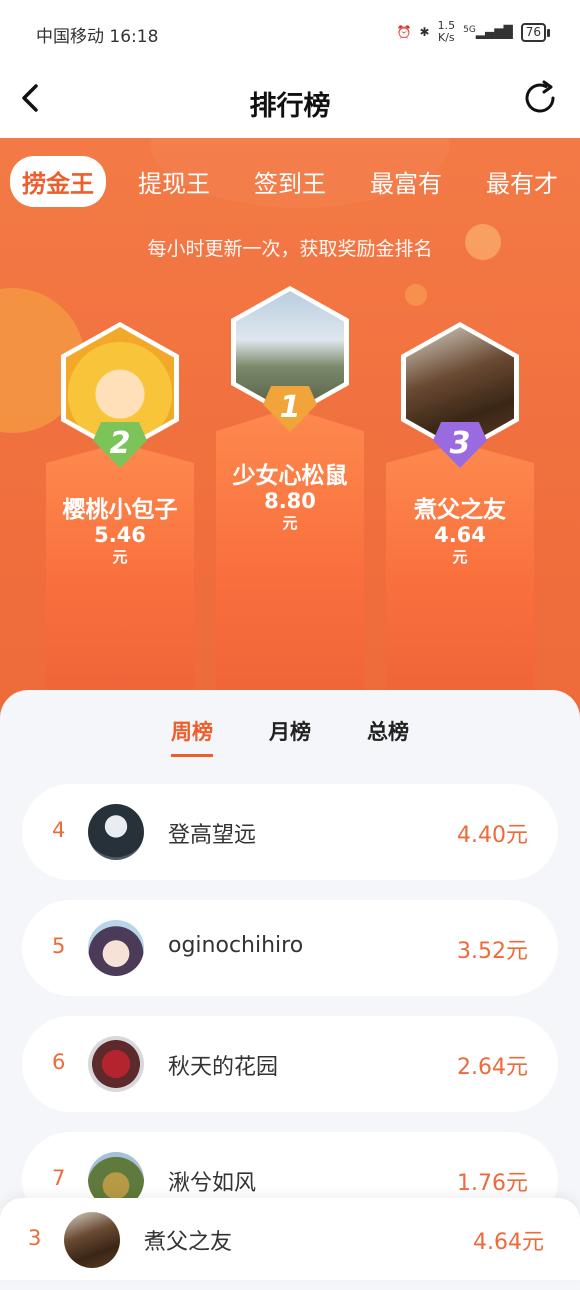 The height and width of the screenshot is (1290, 580). What do you see at coordinates (460, 510) in the screenshot?
I see `podium-name-third: 煮父之友` at bounding box center [460, 510].